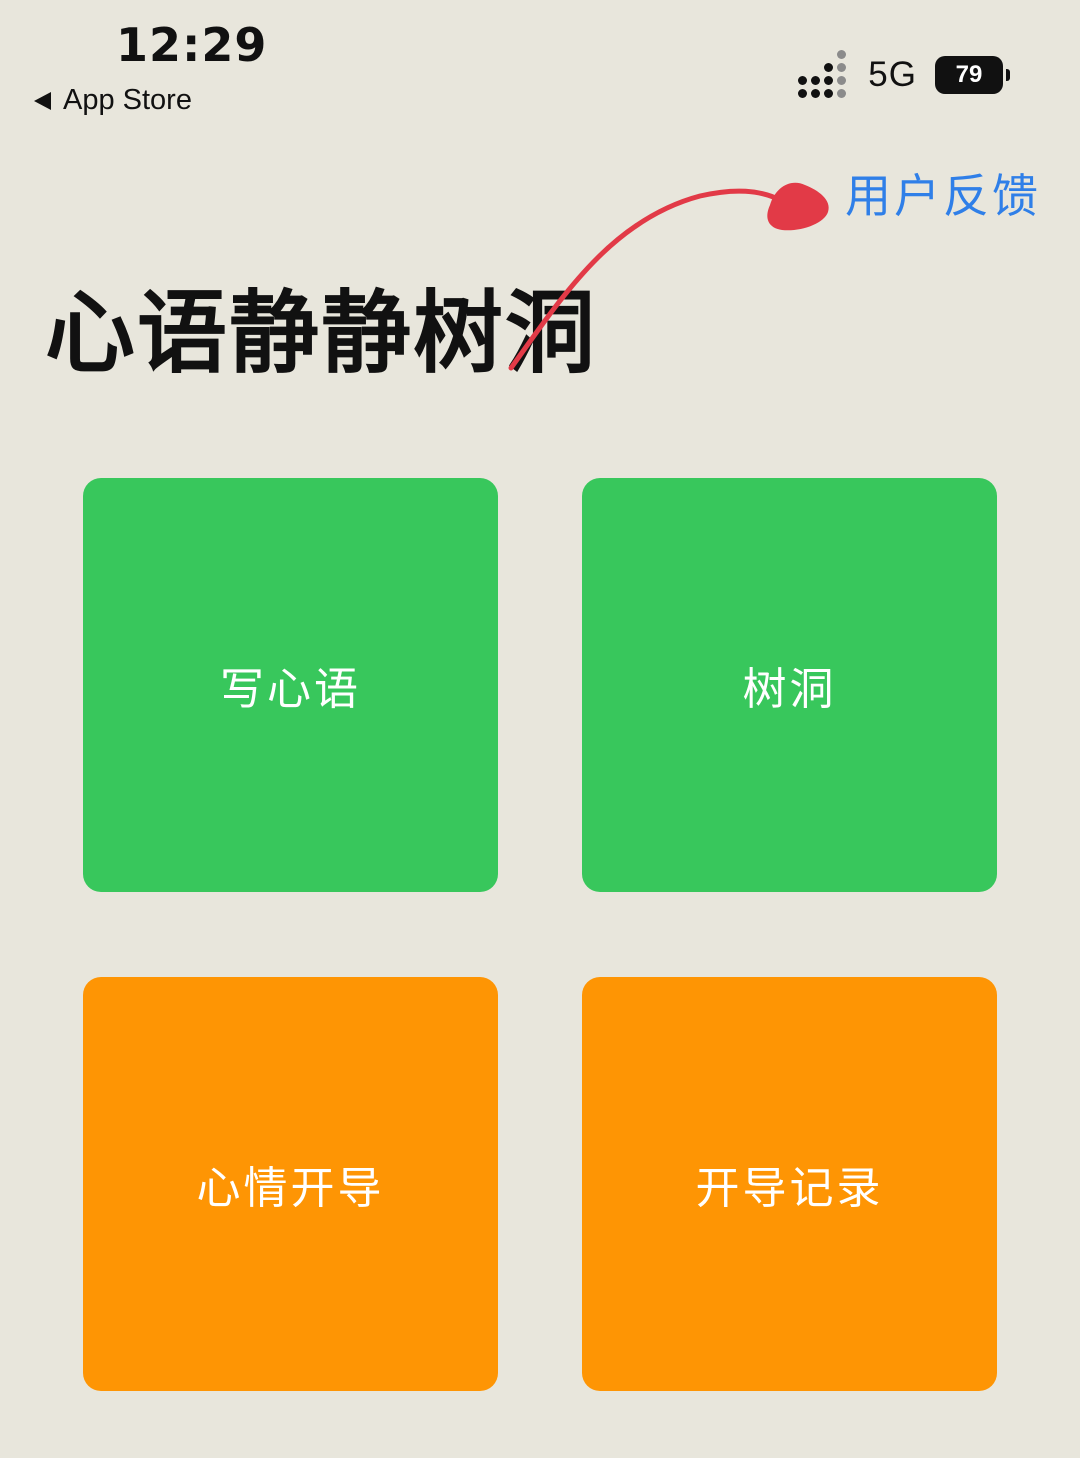 Image resolution: width=1080 pixels, height=1458 pixels. What do you see at coordinates (824, 74) in the screenshot?
I see `cellular-signal-icon` at bounding box center [824, 74].